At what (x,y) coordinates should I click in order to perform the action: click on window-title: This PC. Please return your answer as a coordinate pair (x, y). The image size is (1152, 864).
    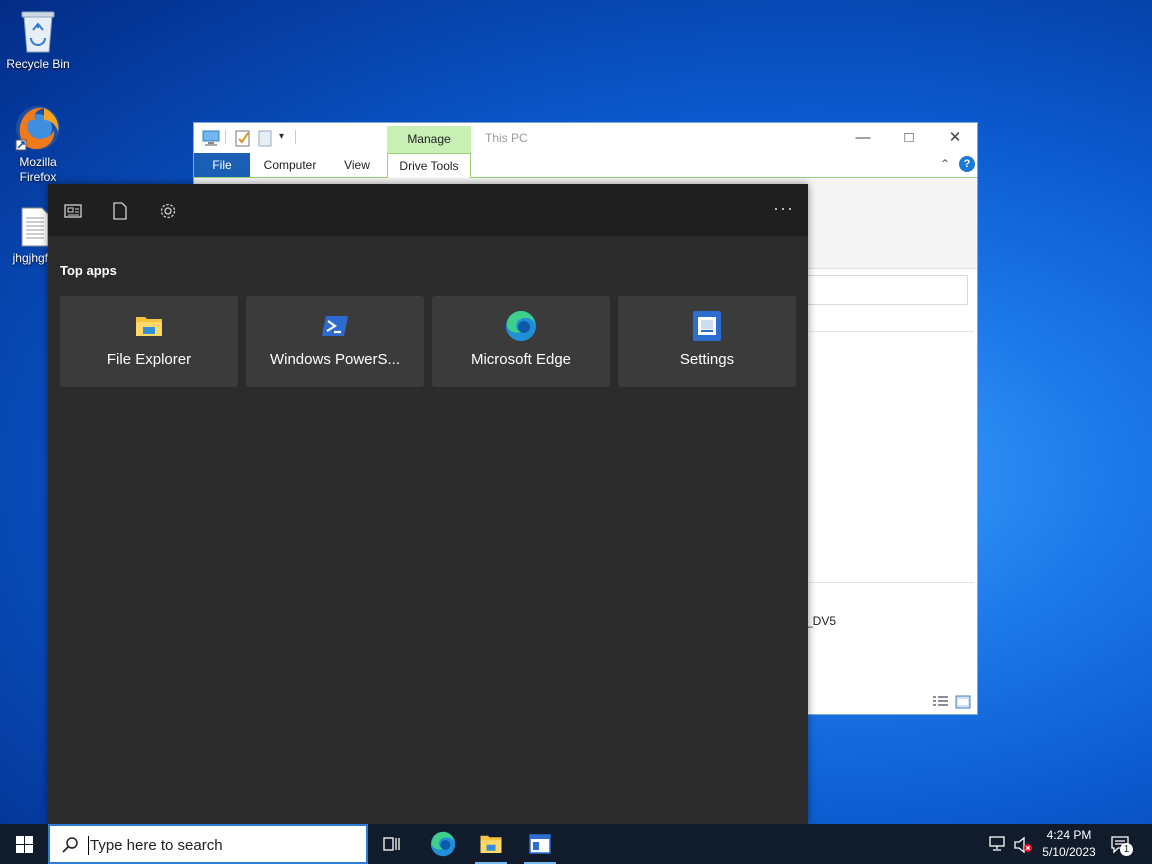
    Looking at the image, I should click on (506, 138).